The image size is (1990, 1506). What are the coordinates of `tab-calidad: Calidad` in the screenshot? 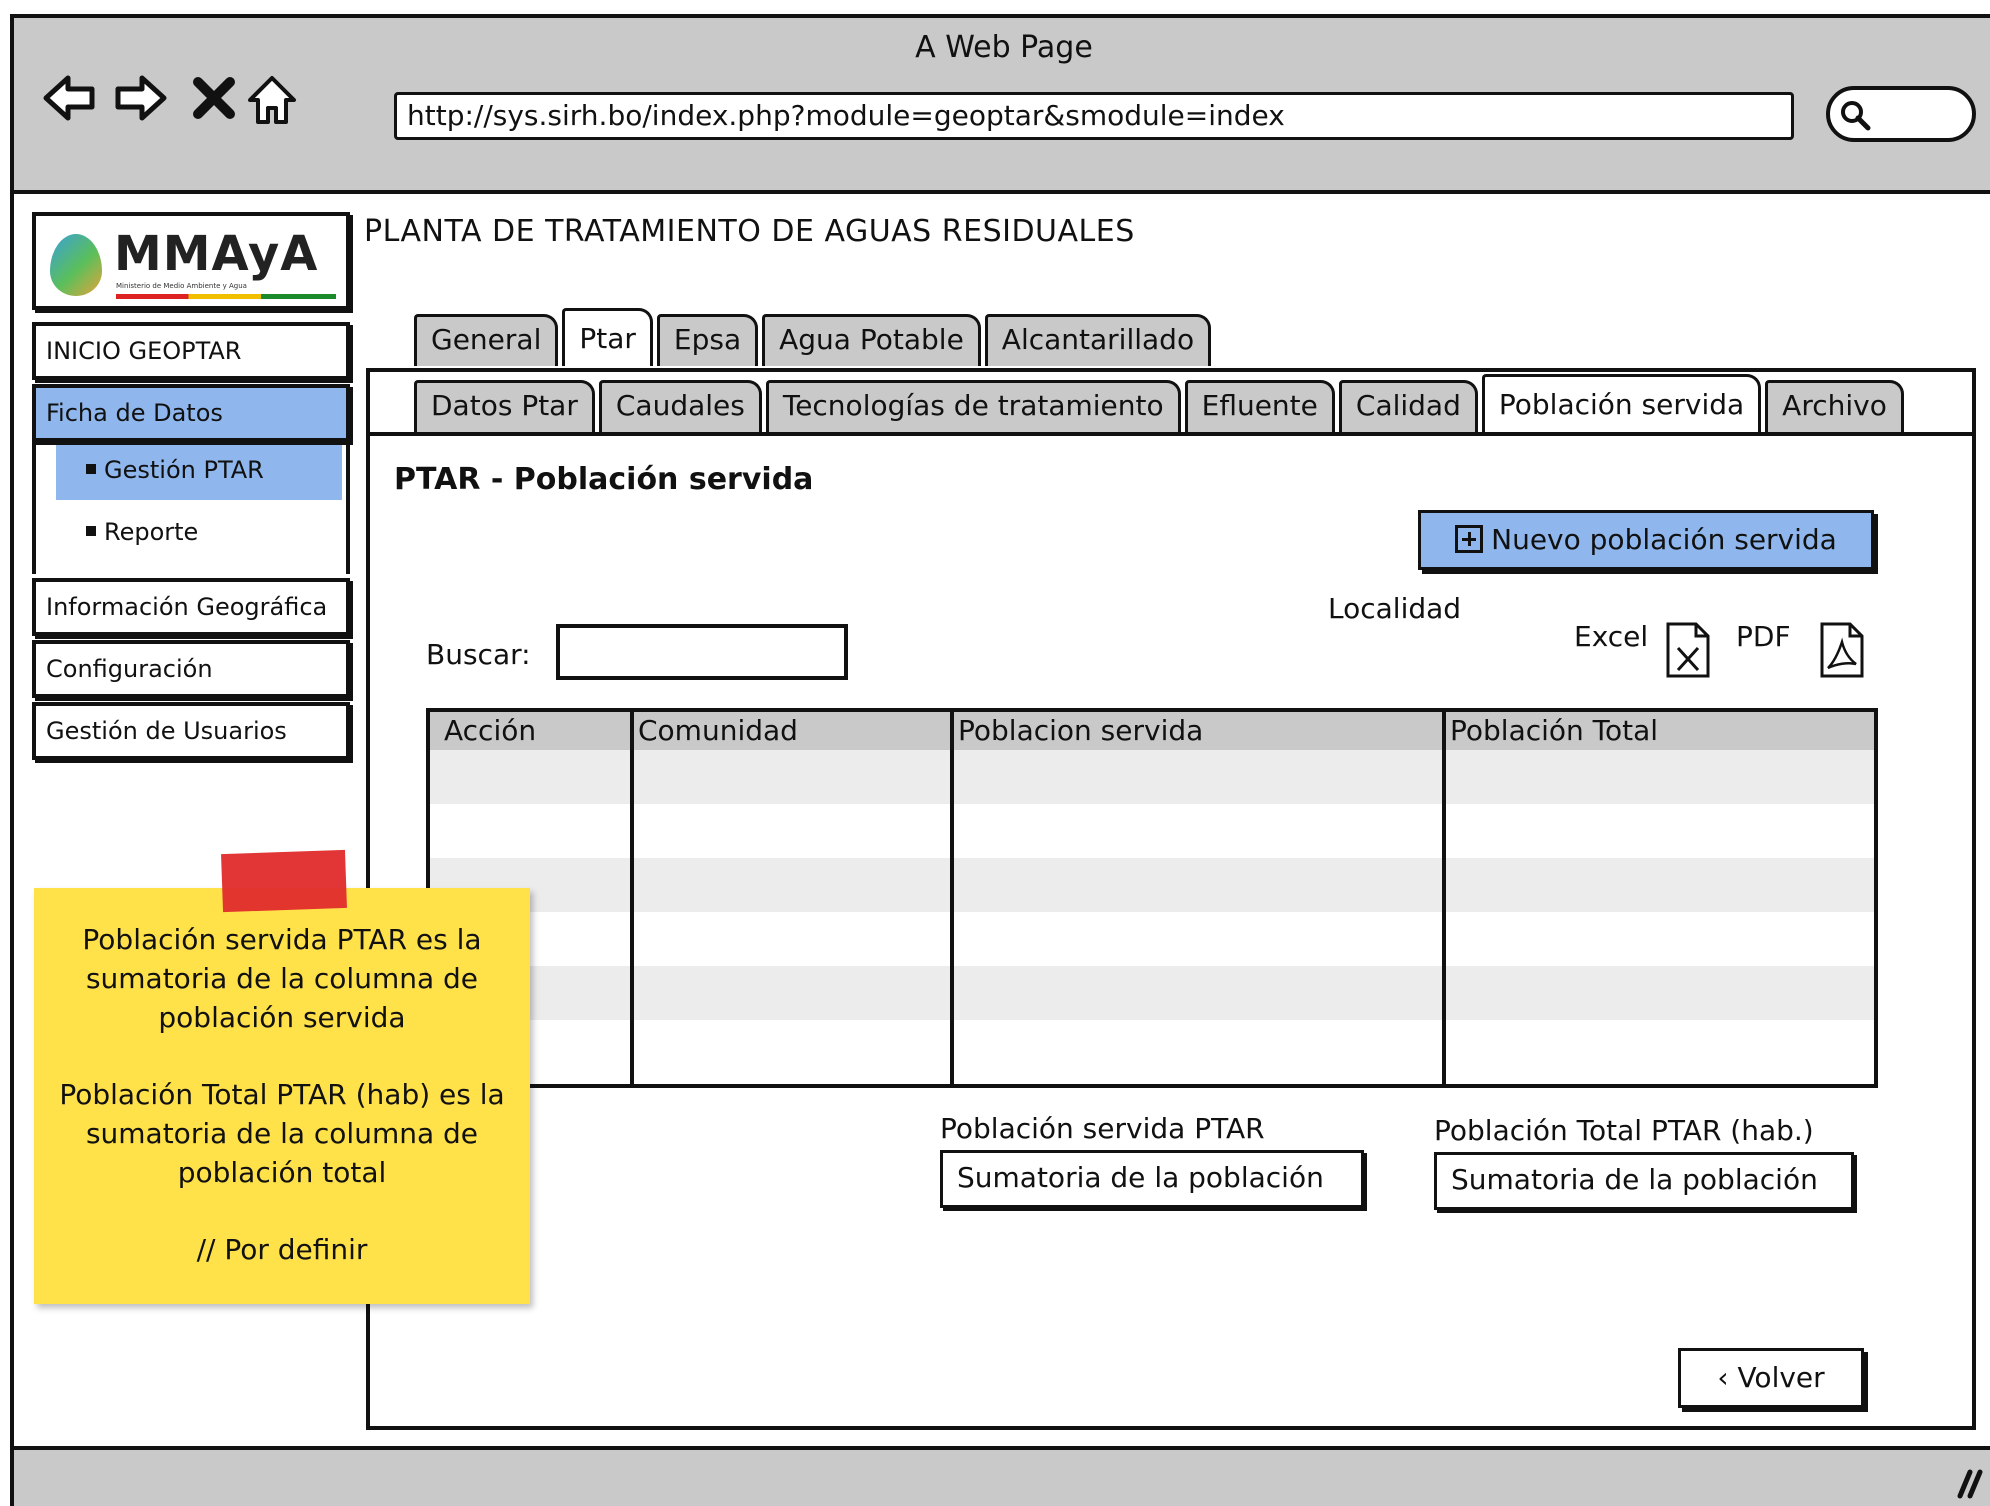 It's located at (1408, 406).